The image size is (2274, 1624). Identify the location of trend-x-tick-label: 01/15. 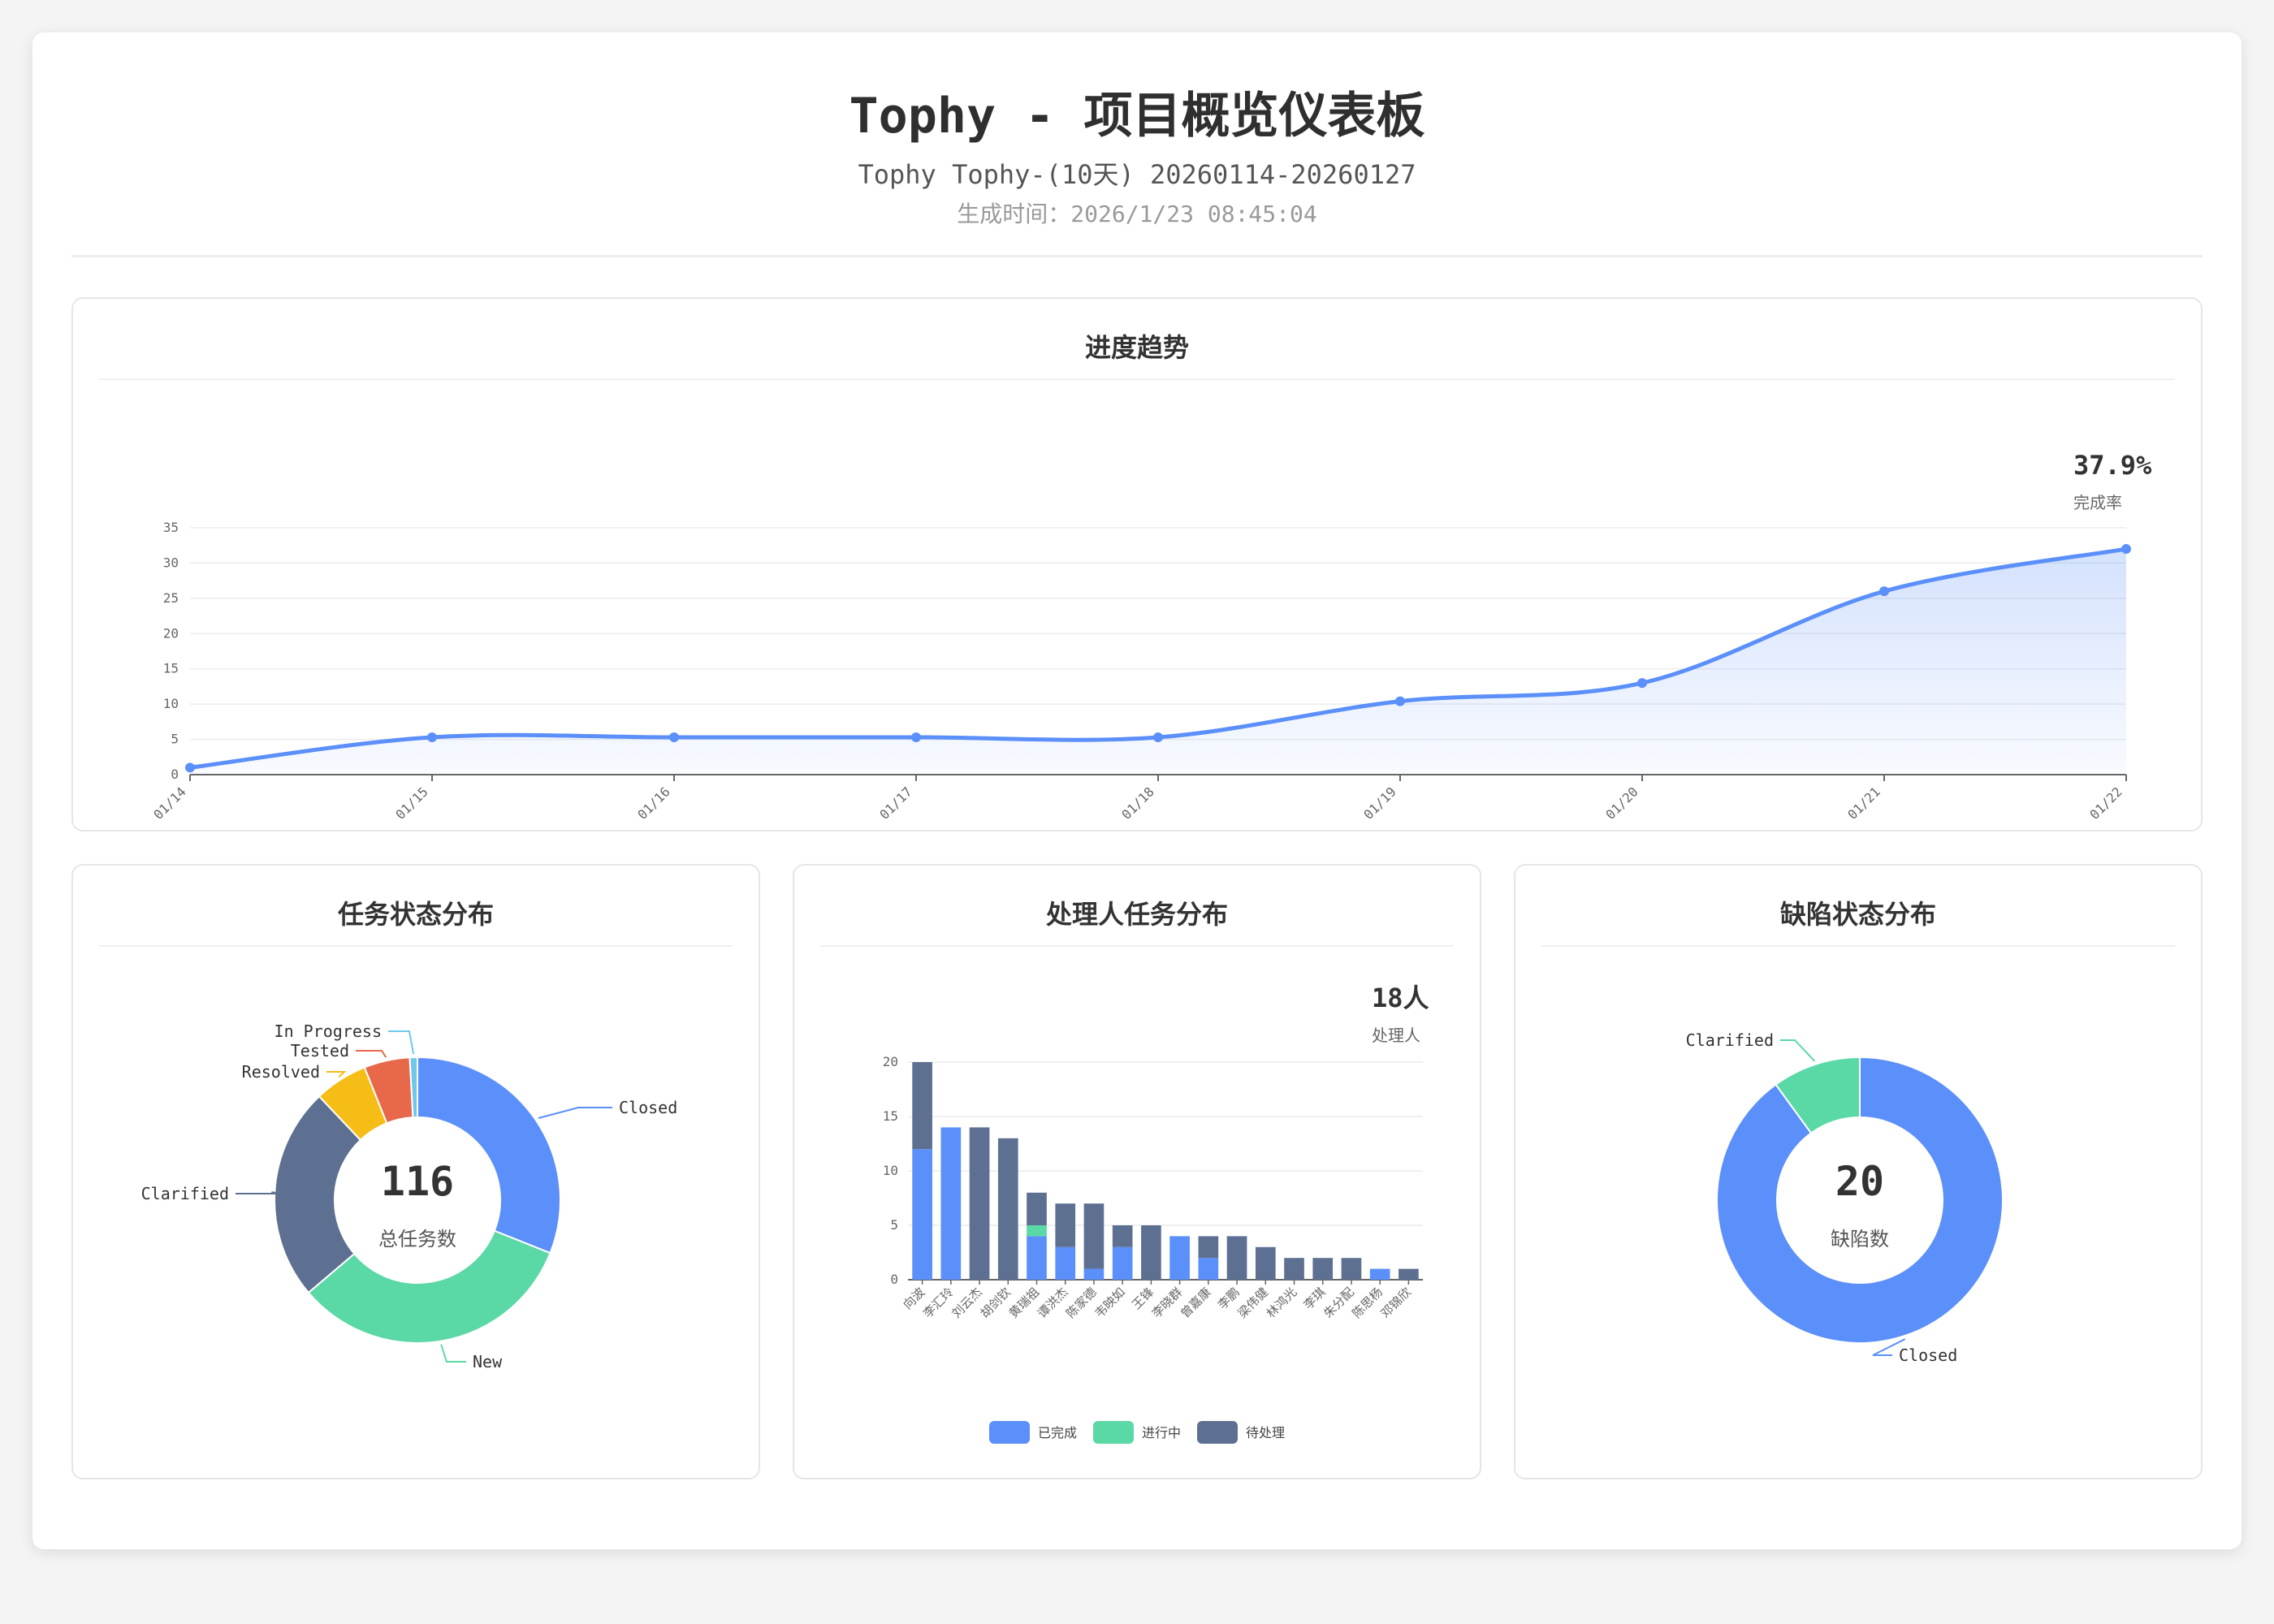
(411, 803).